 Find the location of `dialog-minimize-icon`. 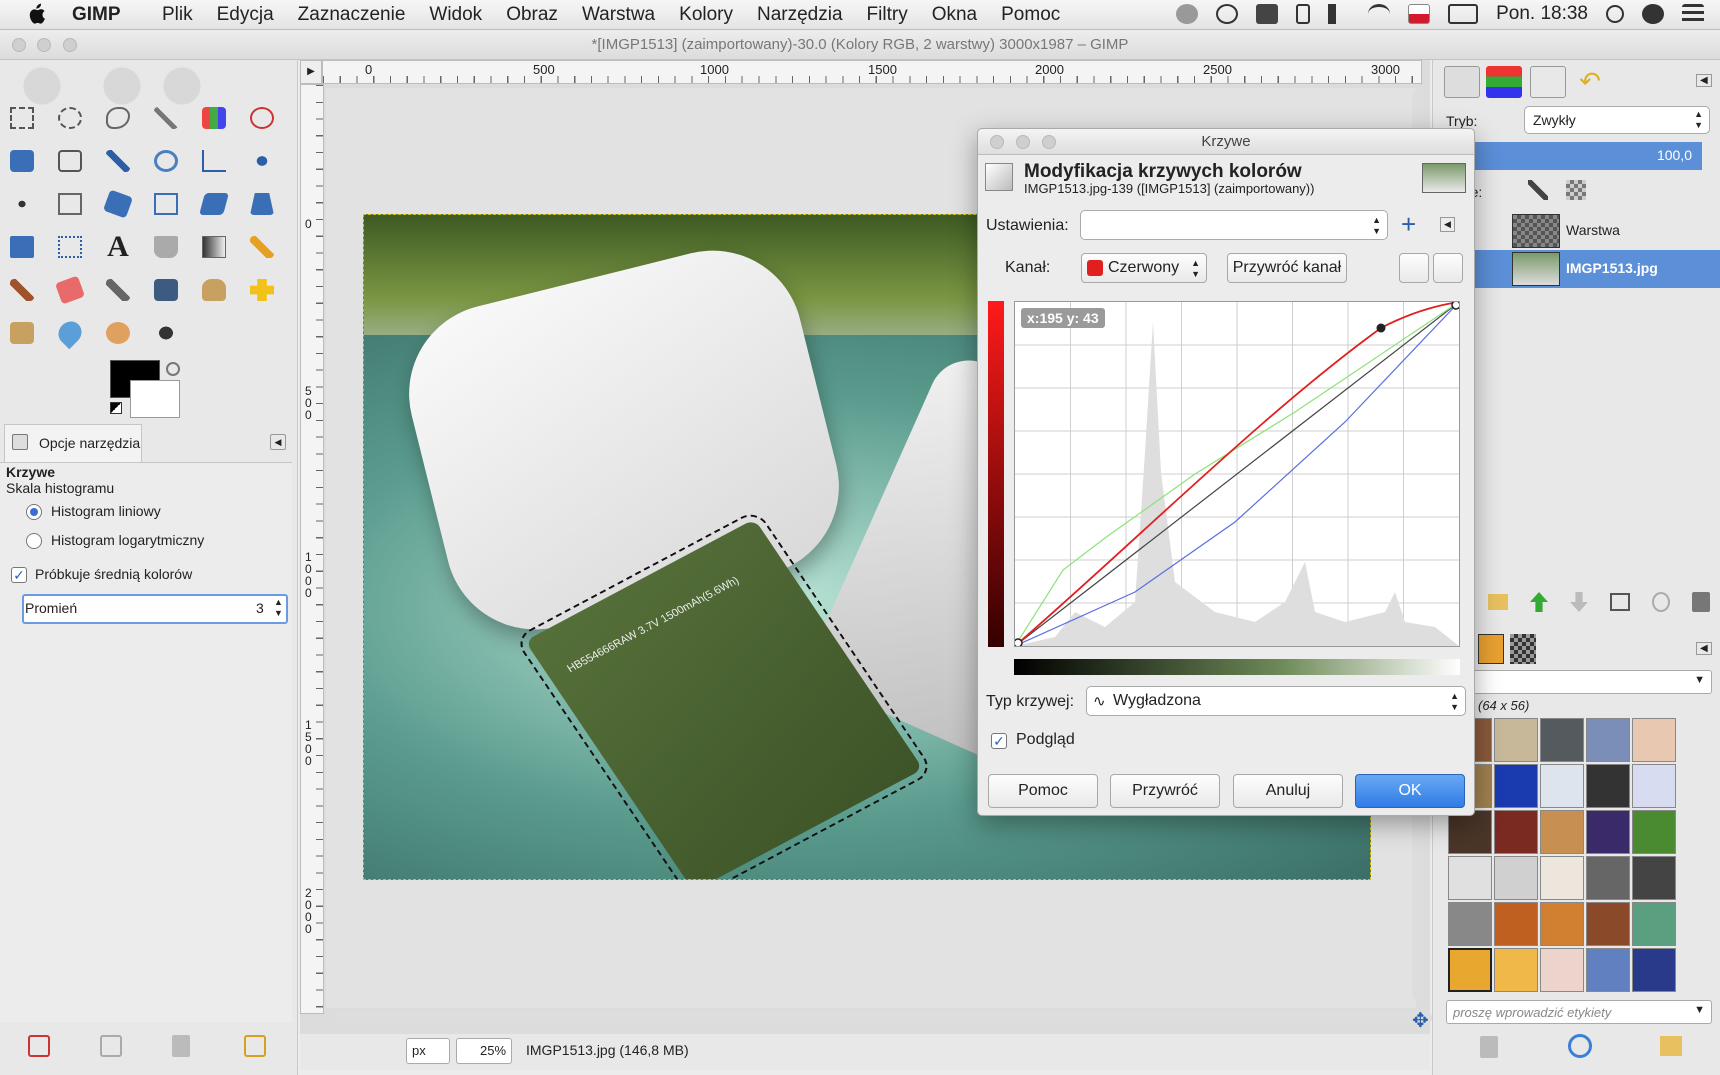

dialog-minimize-icon is located at coordinates (1023, 142).